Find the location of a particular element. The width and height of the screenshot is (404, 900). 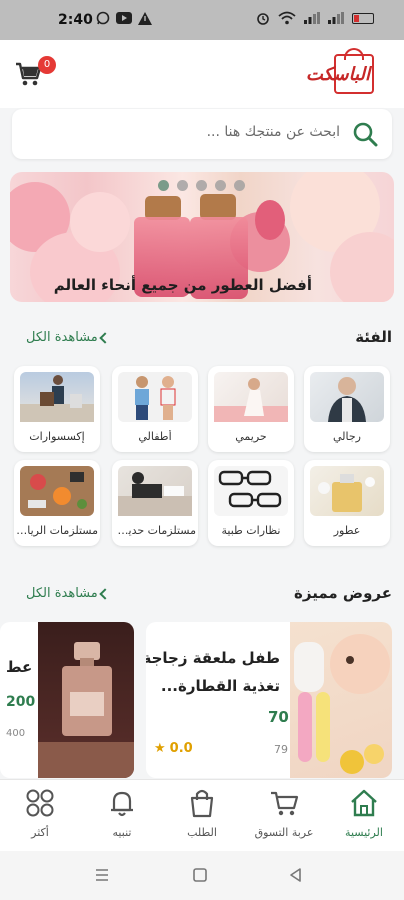

product-name-partial: عط is located at coordinates (19, 667).